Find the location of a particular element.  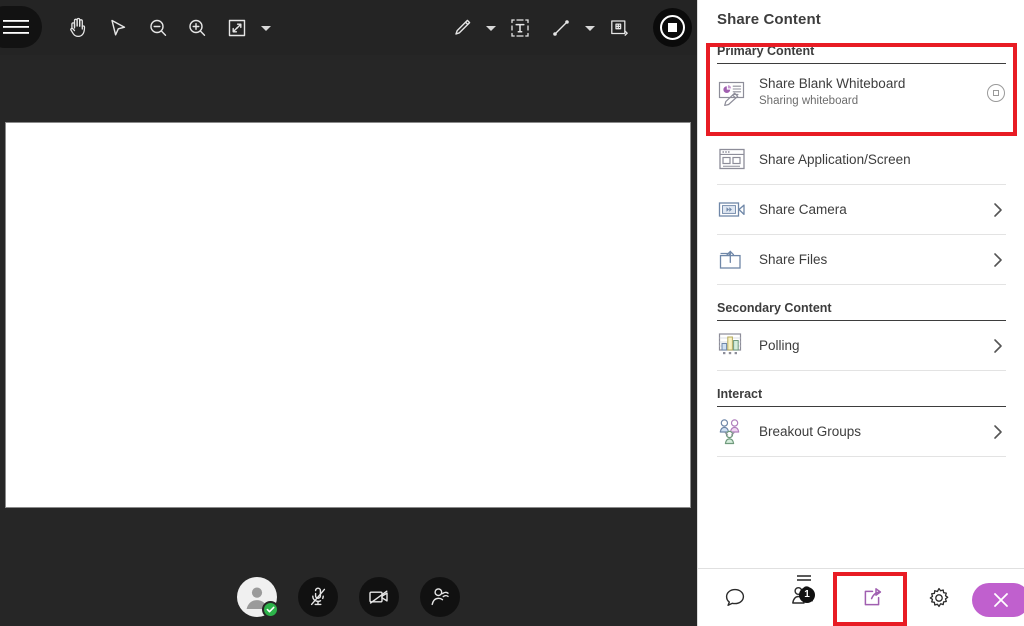

magnifier-plus-icon is located at coordinates (197, 27).